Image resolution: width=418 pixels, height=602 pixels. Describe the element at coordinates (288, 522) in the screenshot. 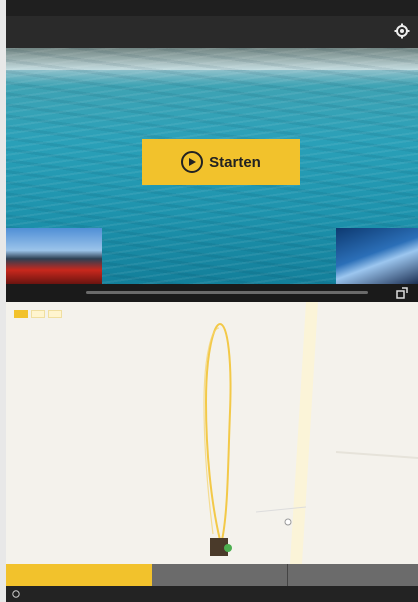

I see `map-marker` at that location.